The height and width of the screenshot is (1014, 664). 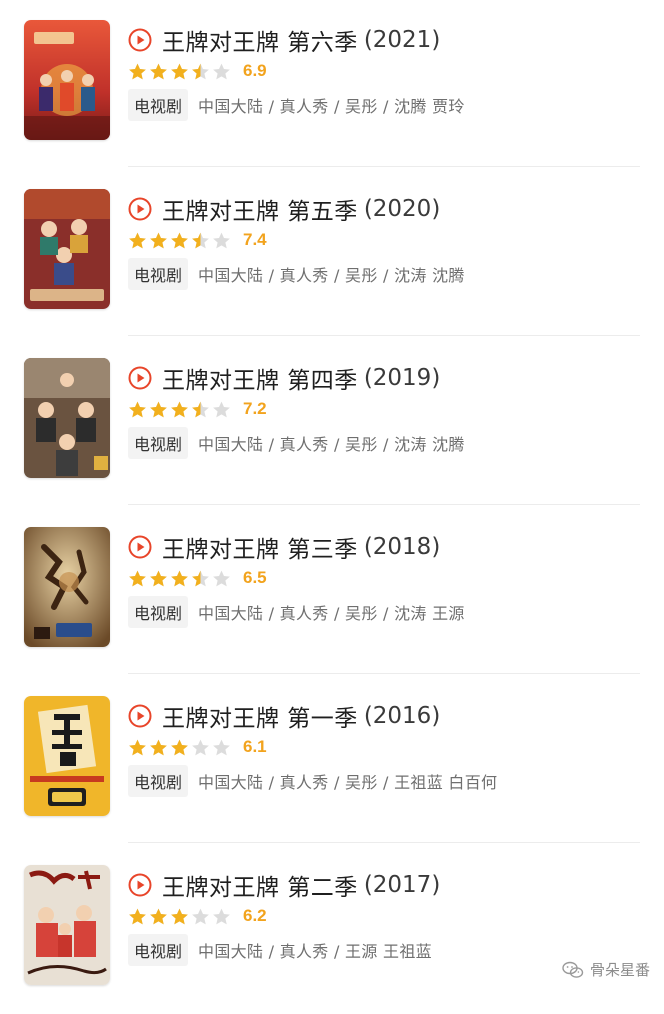 I want to click on item-title: 王牌对王牌 第二季, so click(x=260, y=885).